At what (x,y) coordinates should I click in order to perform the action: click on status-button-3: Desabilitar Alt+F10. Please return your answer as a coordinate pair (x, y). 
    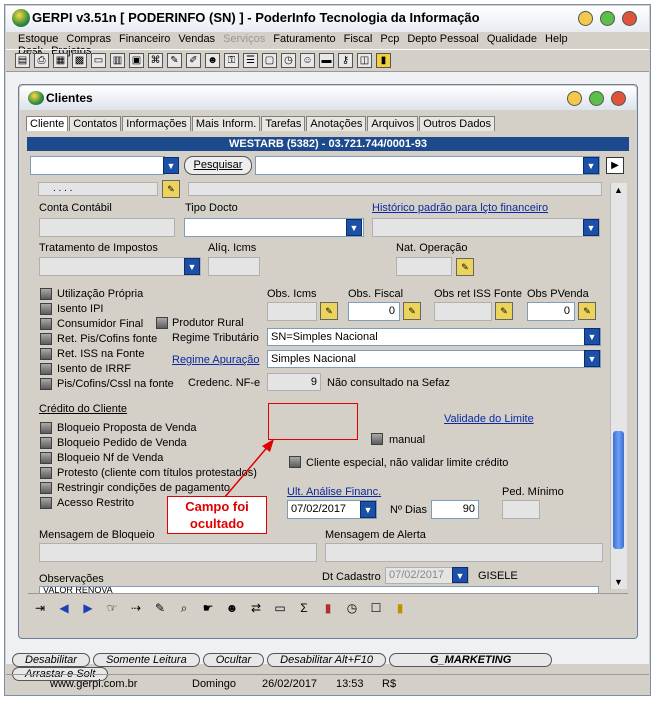
    Looking at the image, I should click on (326, 660).